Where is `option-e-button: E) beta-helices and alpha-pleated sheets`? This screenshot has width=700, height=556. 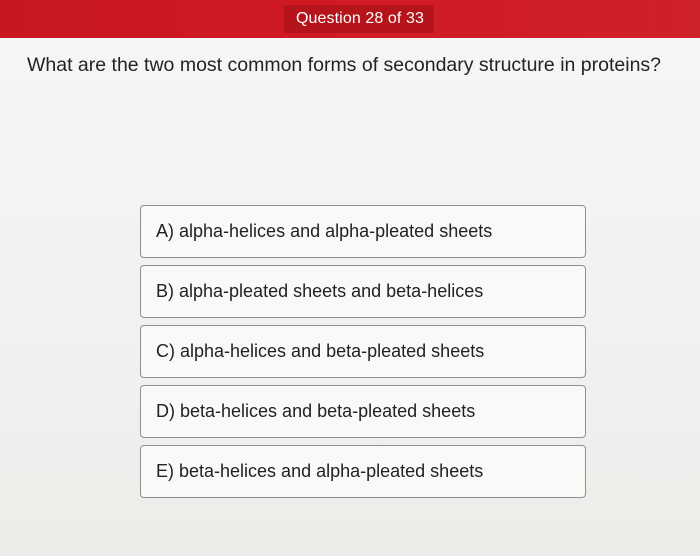
option-e-button: E) beta-helices and alpha-pleated sheets is located at coordinates (363, 471).